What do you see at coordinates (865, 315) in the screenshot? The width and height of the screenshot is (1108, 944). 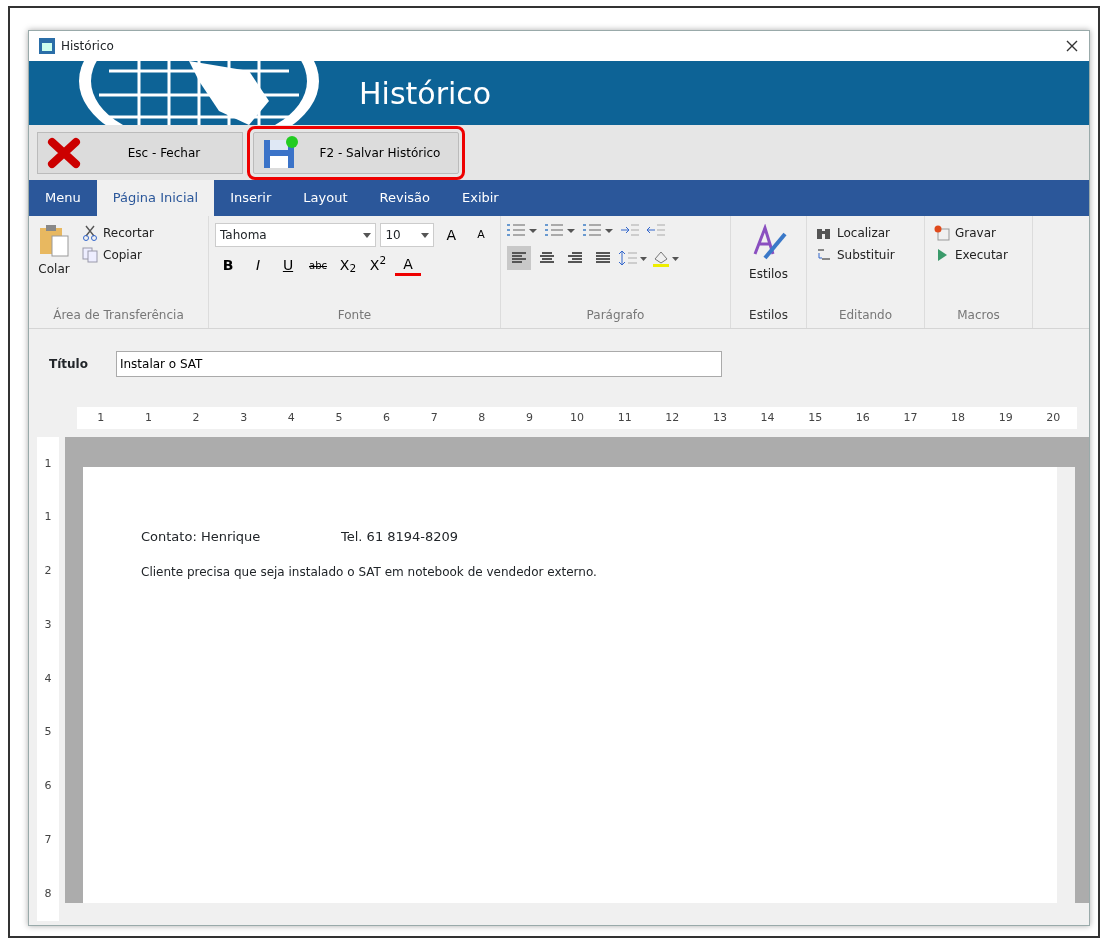 I see `group-label: Editando` at bounding box center [865, 315].